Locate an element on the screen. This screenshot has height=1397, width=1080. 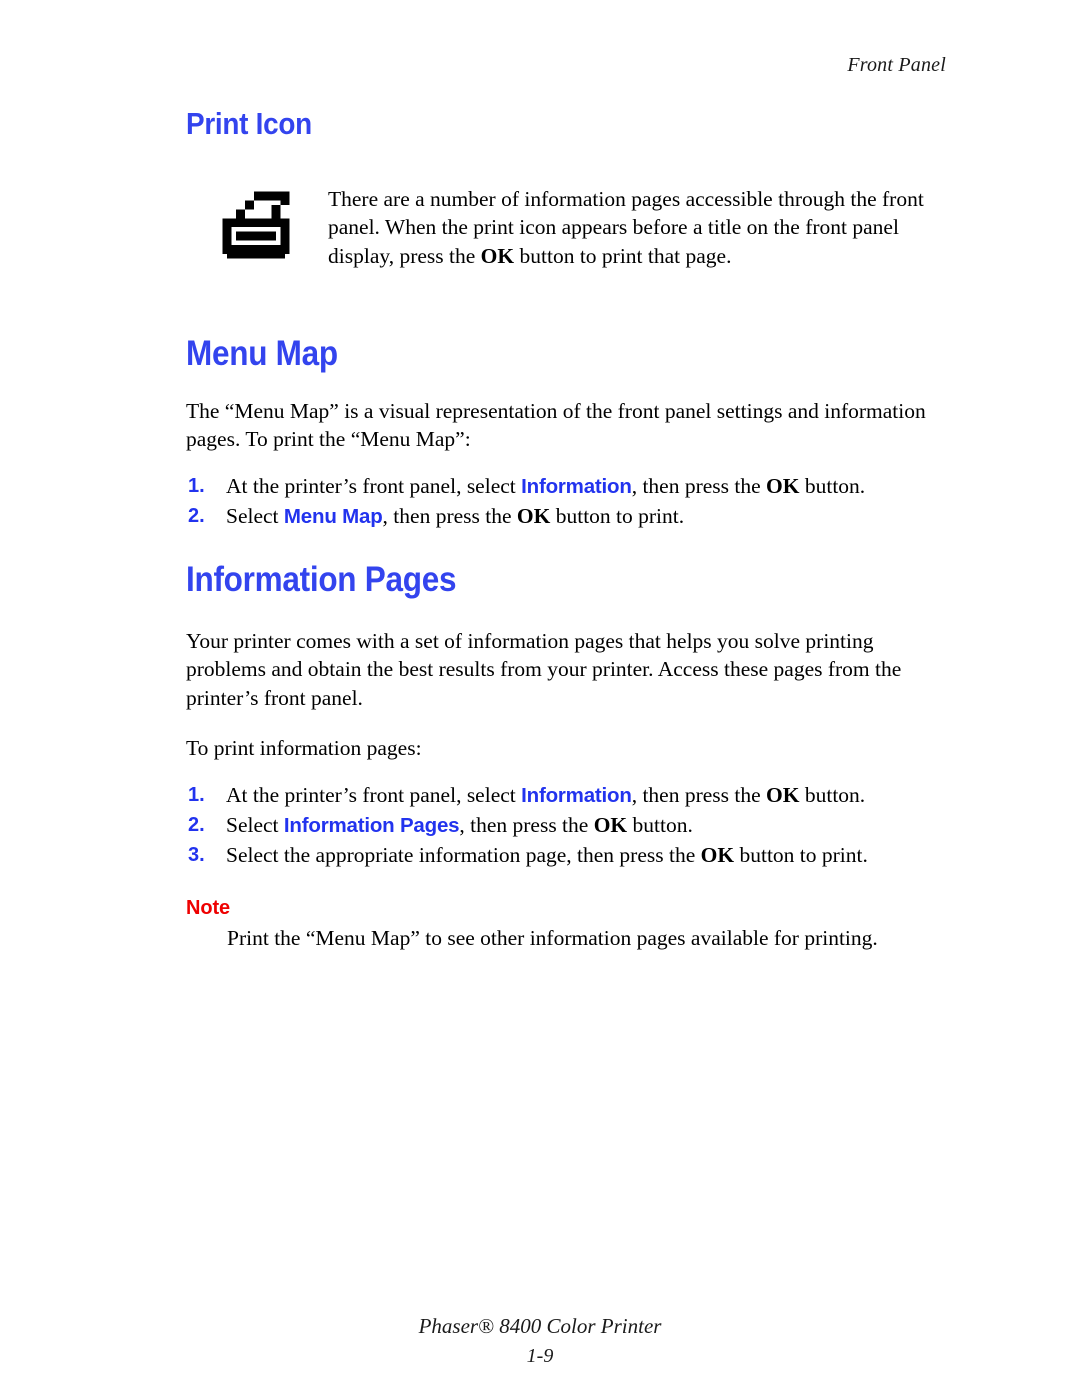
heading-menu-map: Menu Map is located at coordinates (262, 354).